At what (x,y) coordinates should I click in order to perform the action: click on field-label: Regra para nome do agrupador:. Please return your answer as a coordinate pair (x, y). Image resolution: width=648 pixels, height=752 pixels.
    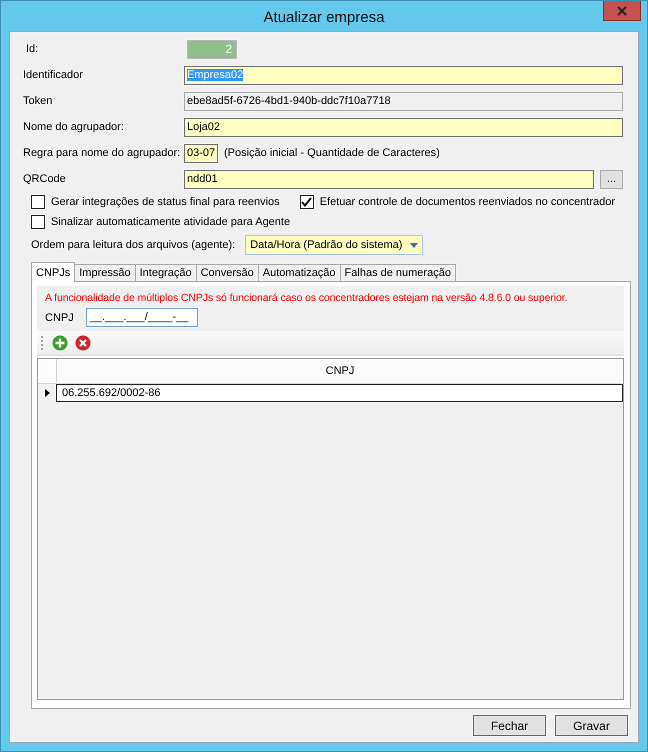
    Looking at the image, I should click on (102, 153).